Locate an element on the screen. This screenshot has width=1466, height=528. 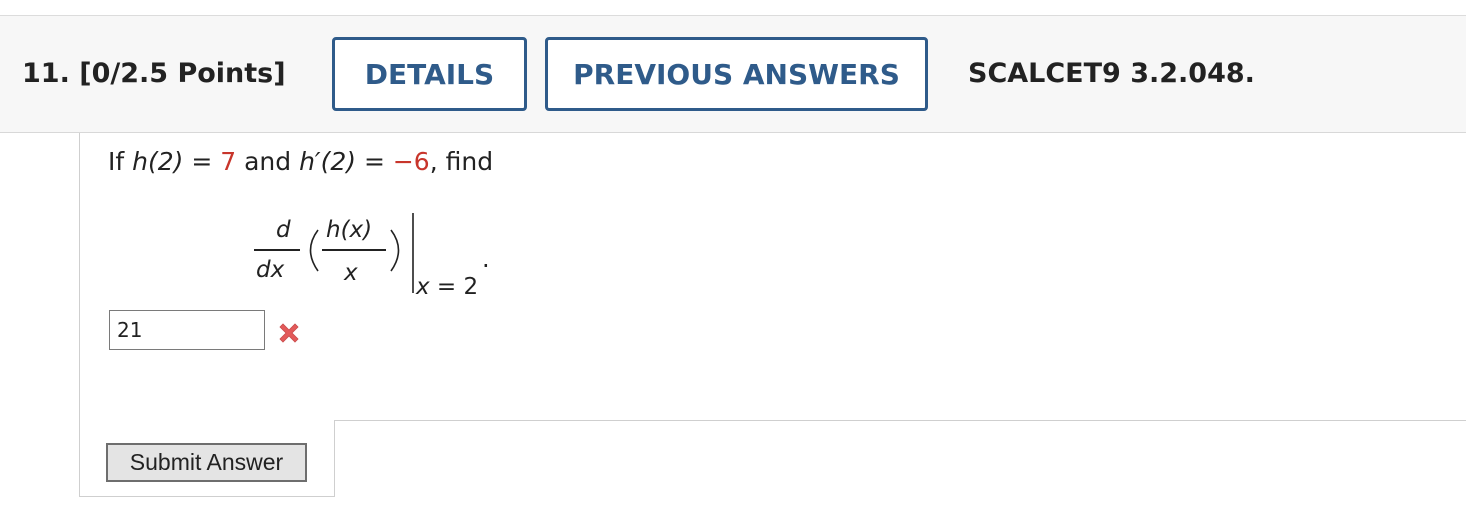
left-parenthesis is located at coordinates (314, 250).